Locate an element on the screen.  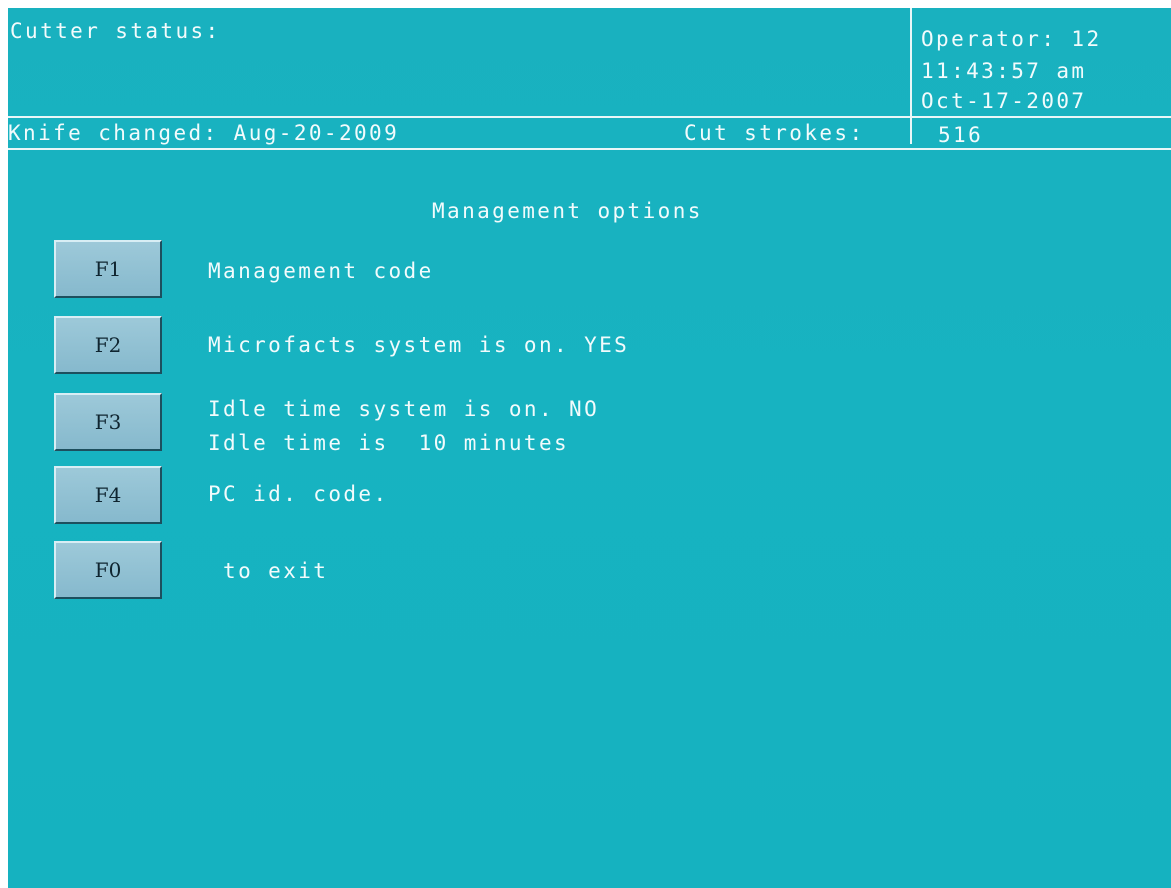
header-divider-vertical is located at coordinates (911, 76).